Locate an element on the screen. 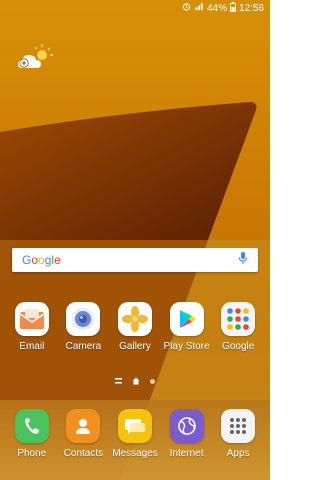 Image resolution: width=320 pixels, height=480 pixels. signal-icon is located at coordinates (199, 8).